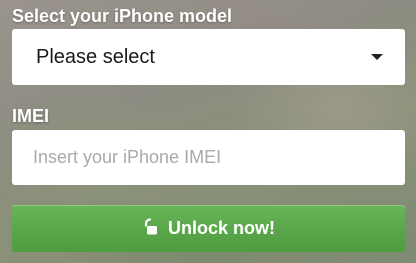  Describe the element at coordinates (122, 16) in the screenshot. I see `model-label: Select your iPhone model` at that location.